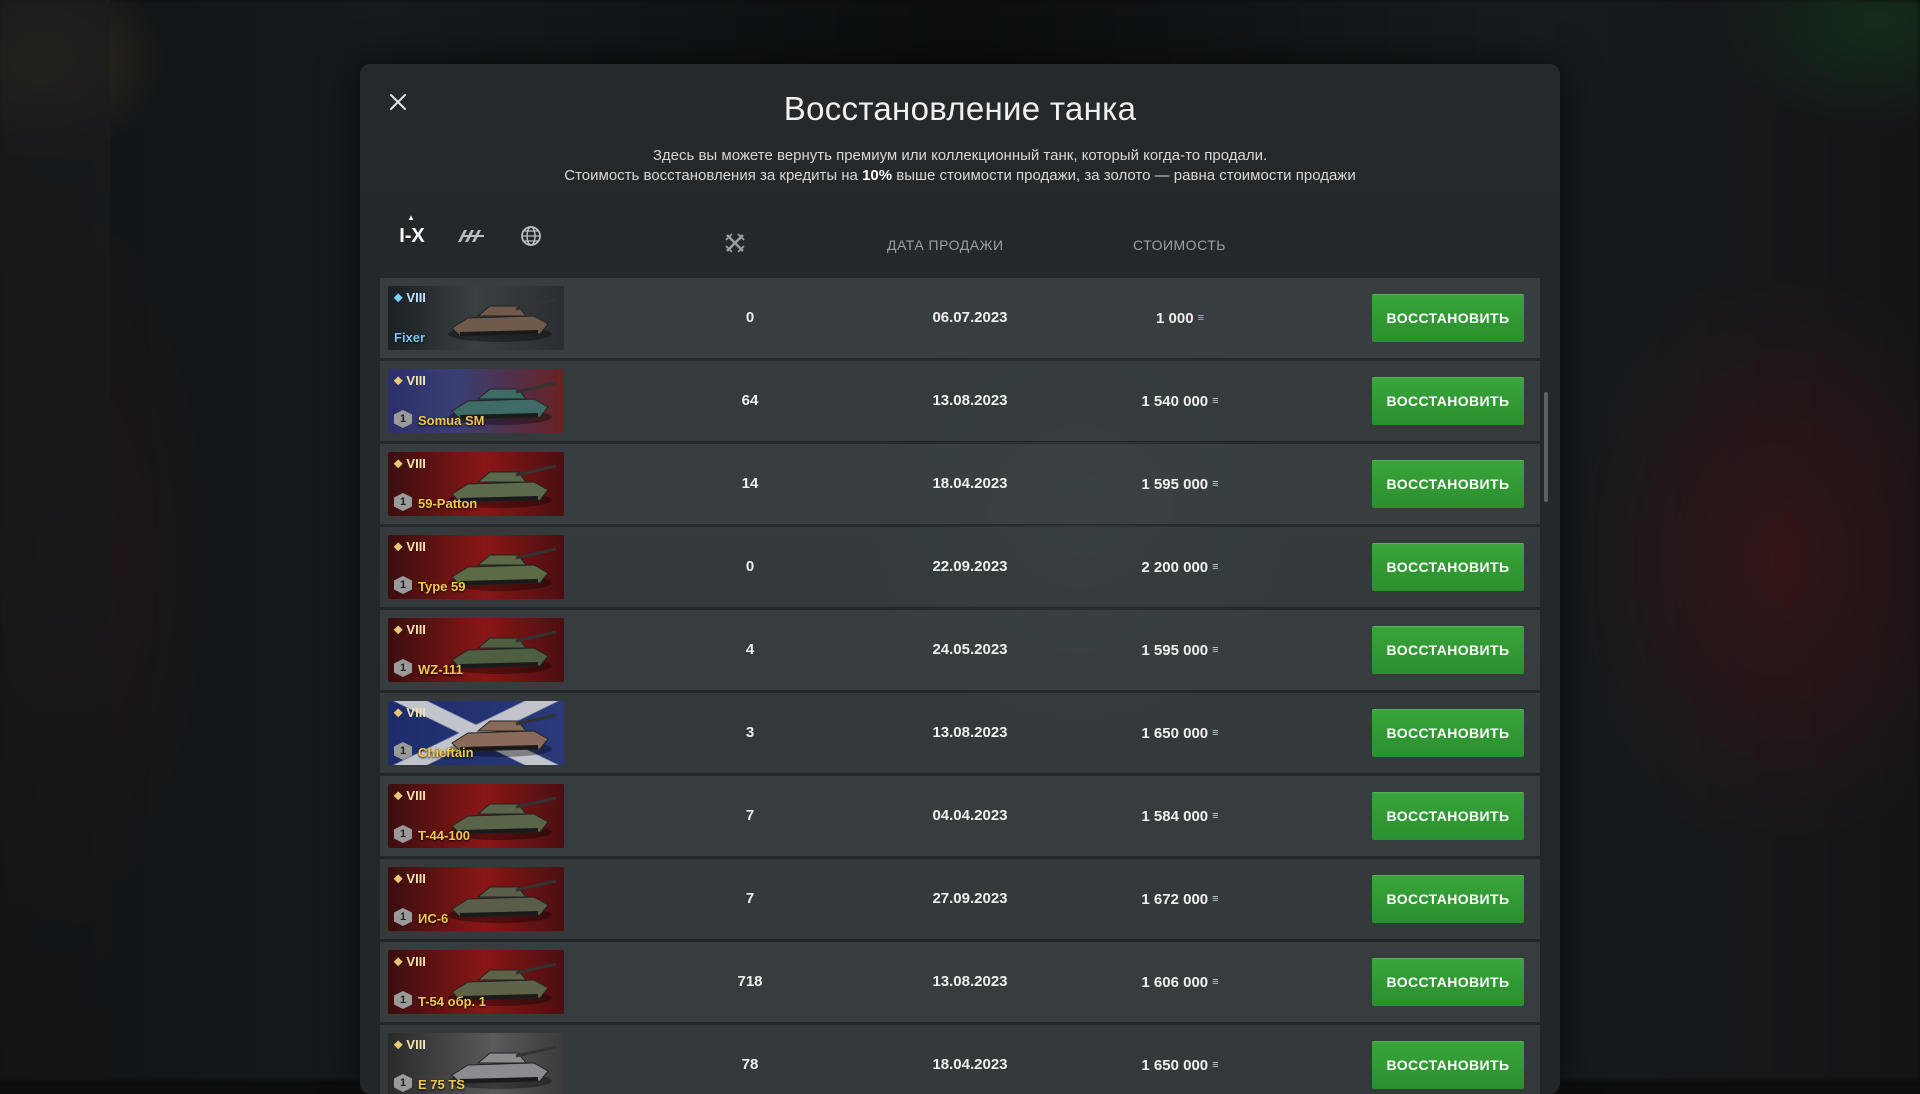 This screenshot has width=1920, height=1094. Describe the element at coordinates (476, 1063) in the screenshot. I see `tank-thumbnail: ⬥ VIII 1 E 75 TS` at that location.